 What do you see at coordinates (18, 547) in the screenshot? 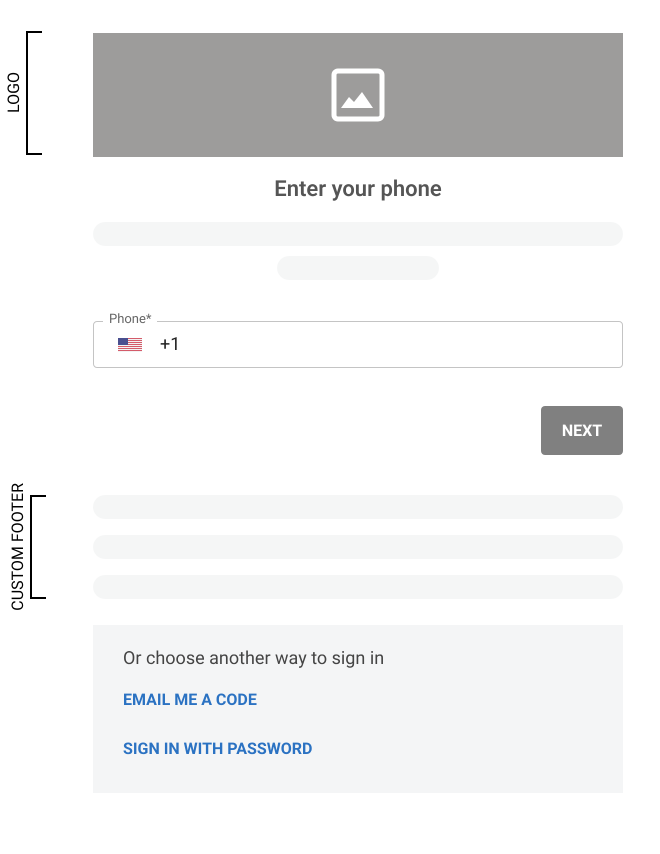
I see `annotation-label: CUSTOM FOOTER` at bounding box center [18, 547].